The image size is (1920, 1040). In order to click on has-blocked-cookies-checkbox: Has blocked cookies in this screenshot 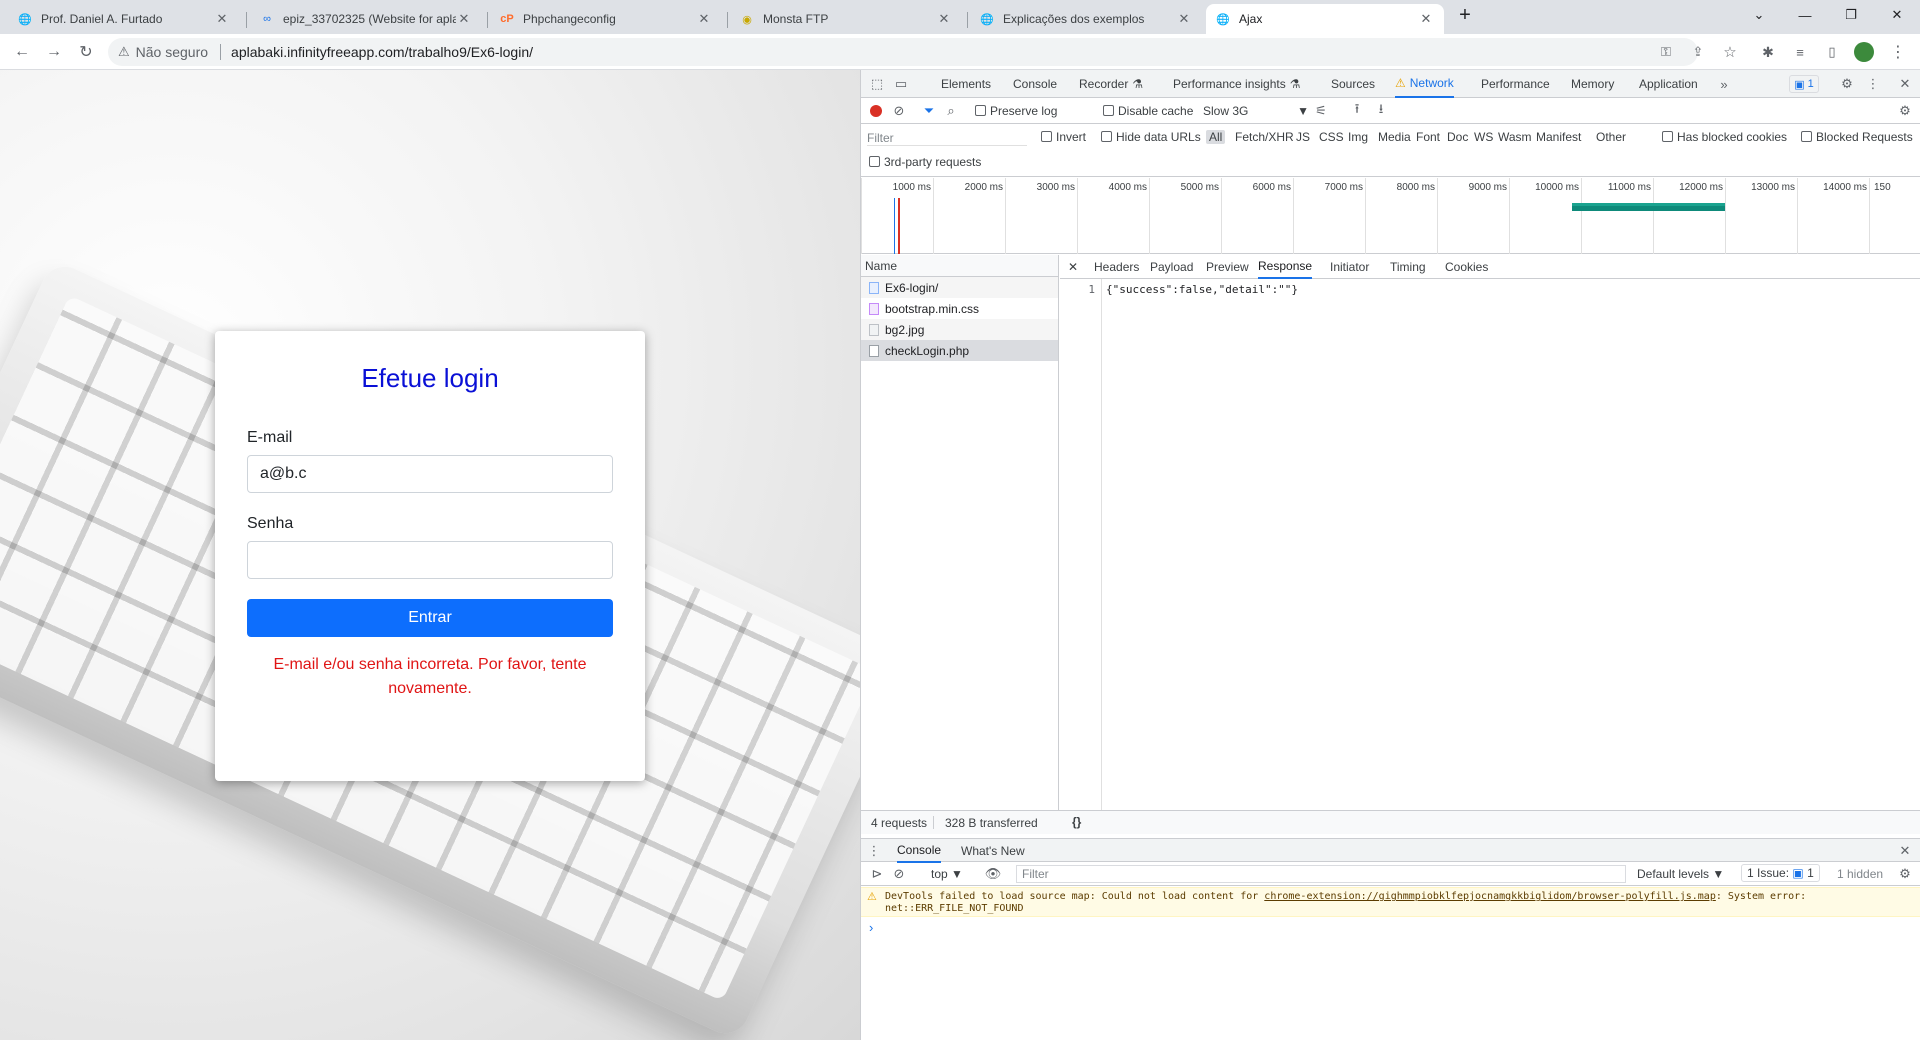, I will do `click(1724, 137)`.